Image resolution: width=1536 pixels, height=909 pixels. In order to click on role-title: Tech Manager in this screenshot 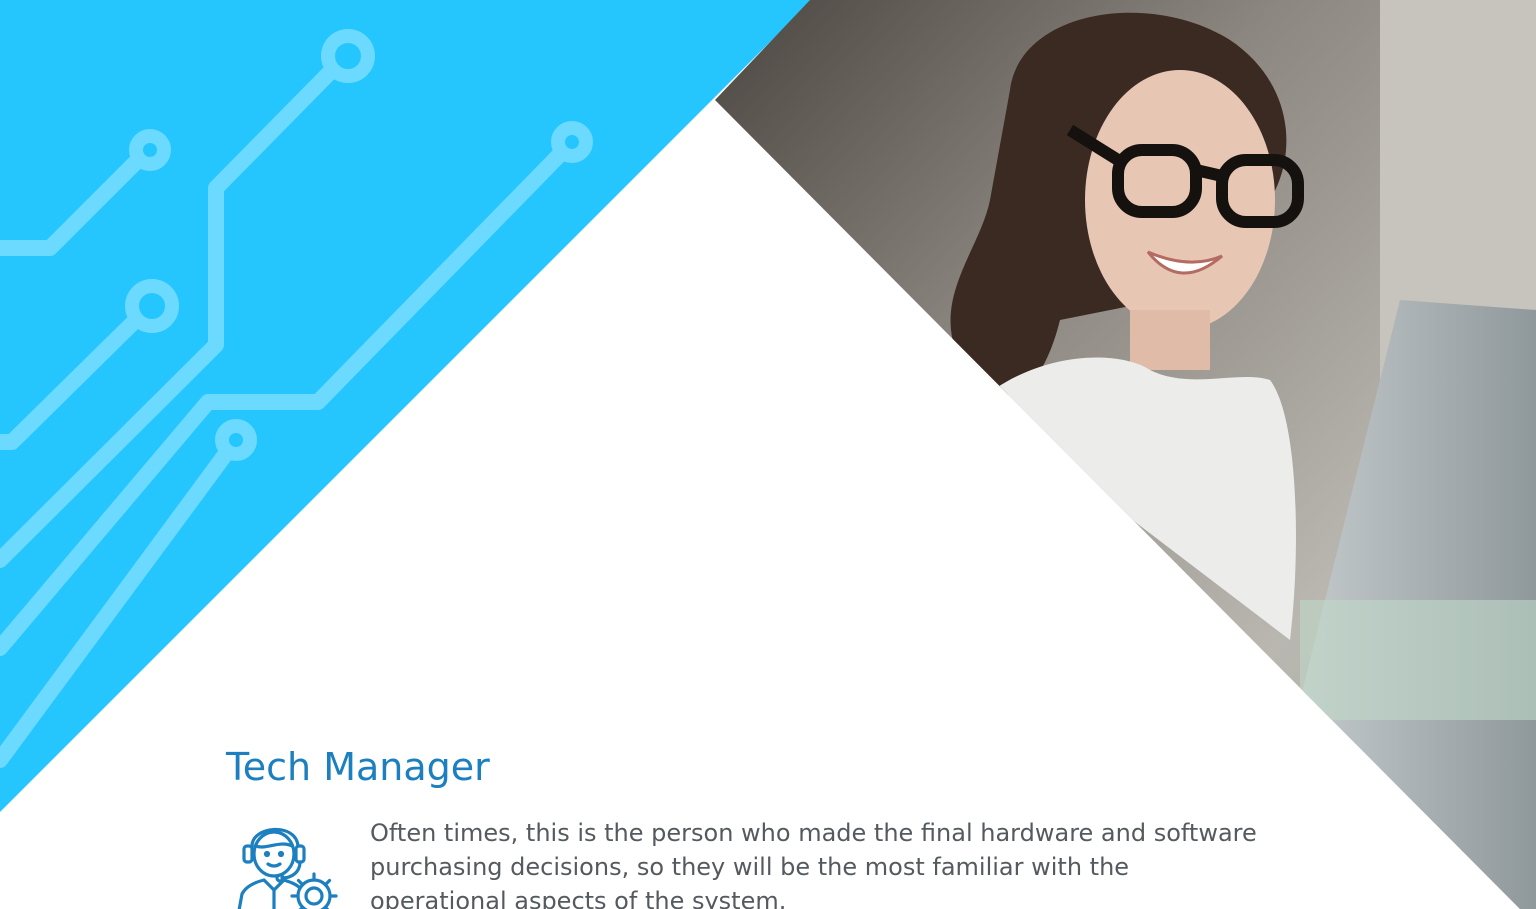, I will do `click(358, 767)`.